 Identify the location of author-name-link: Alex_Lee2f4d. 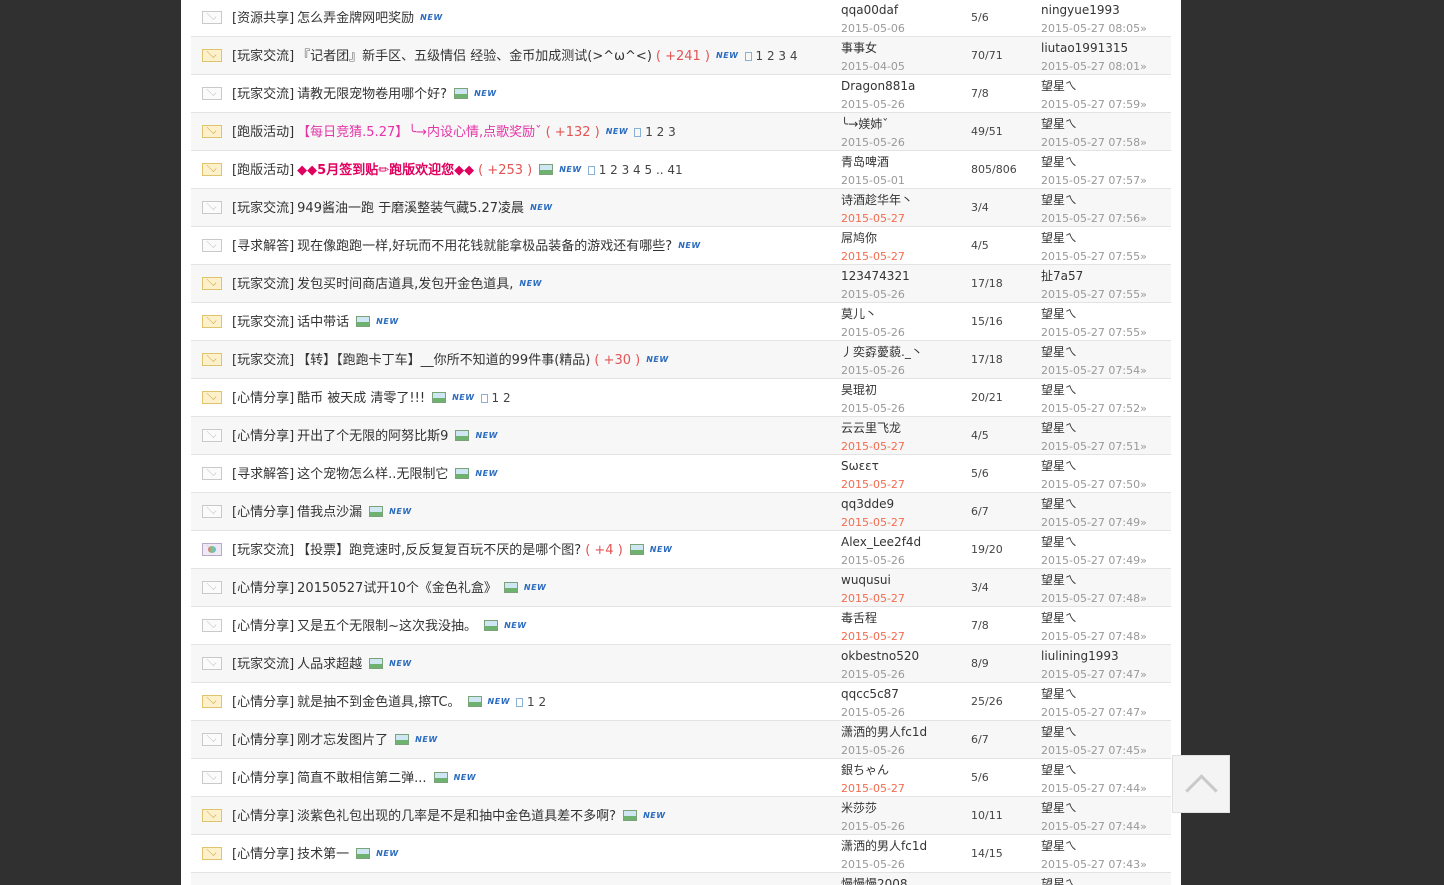
(903, 542).